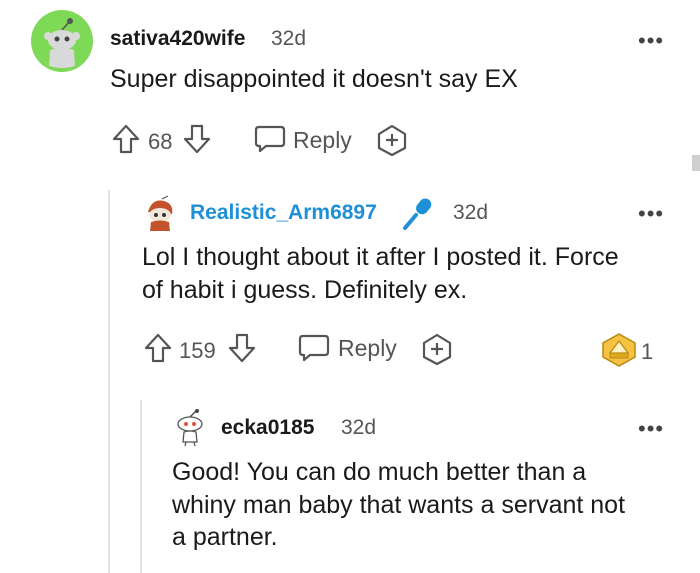 The width and height of the screenshot is (700, 573). I want to click on comment-3-body-line-2: whiny man baby that wants a servant not, so click(399, 505).